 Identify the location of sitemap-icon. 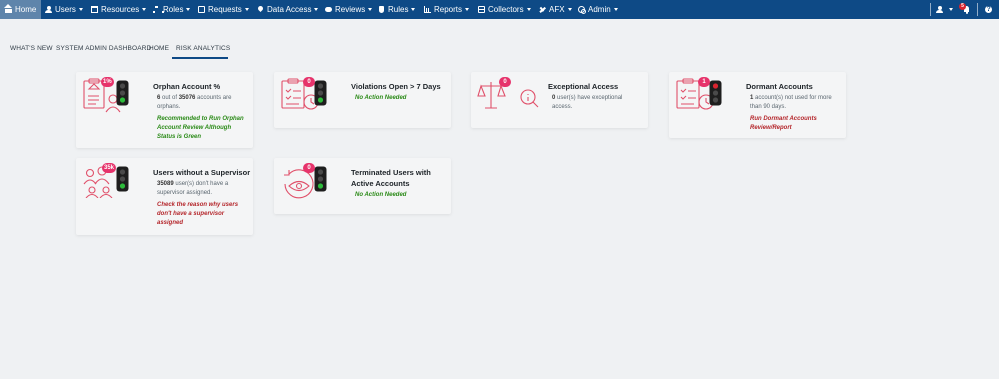
(158, 9).